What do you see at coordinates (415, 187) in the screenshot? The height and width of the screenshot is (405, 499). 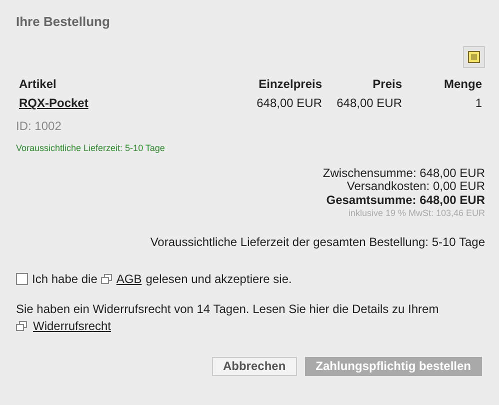 I see `shipping-cost: Versandkosten: 0,00 EUR` at bounding box center [415, 187].